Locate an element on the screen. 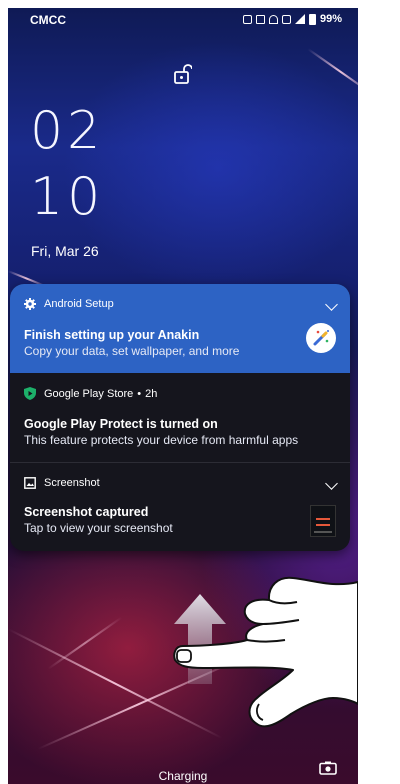  notification-text: Tap to view your screenshot is located at coordinates (98, 528).